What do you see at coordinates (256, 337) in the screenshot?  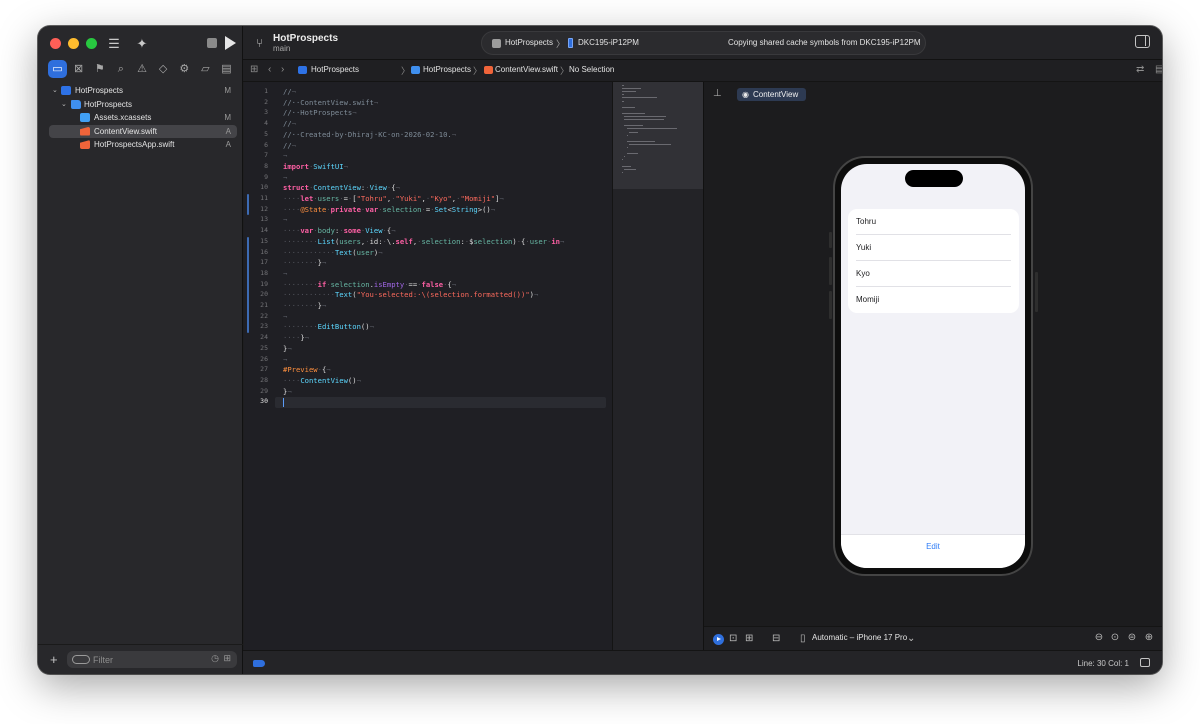 I see `line-number: 24` at bounding box center [256, 337].